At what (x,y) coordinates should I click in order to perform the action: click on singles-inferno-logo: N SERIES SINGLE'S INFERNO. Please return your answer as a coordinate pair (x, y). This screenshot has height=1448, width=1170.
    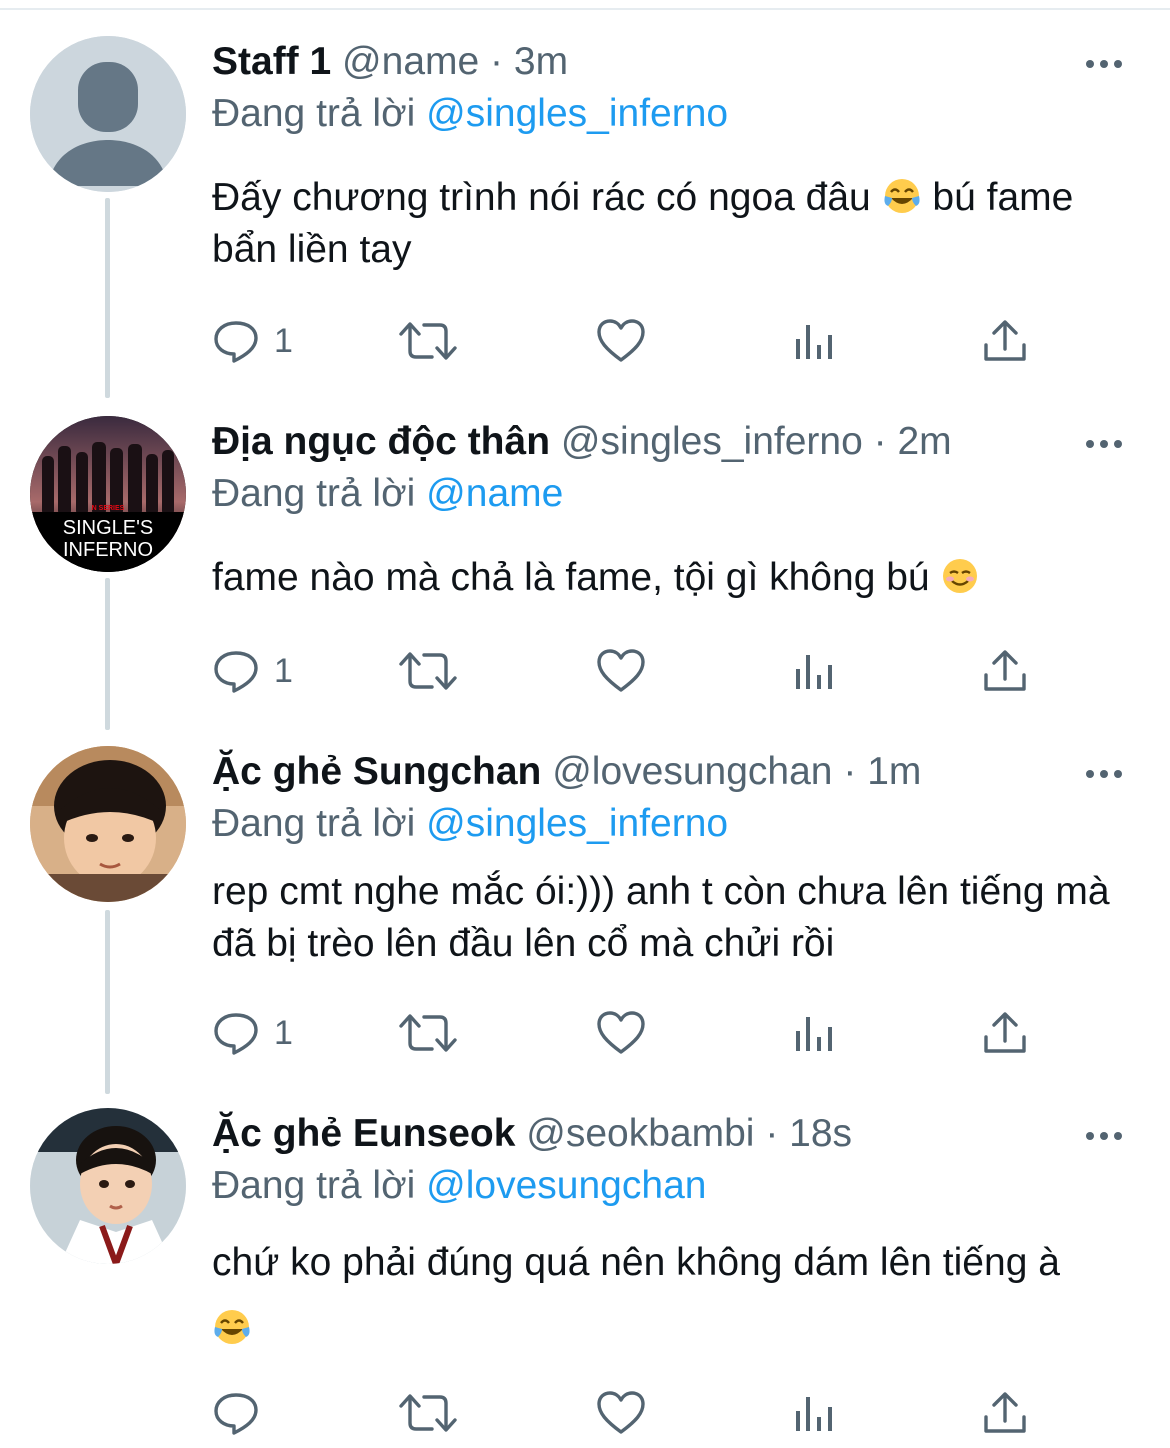
    Looking at the image, I should click on (108, 494).